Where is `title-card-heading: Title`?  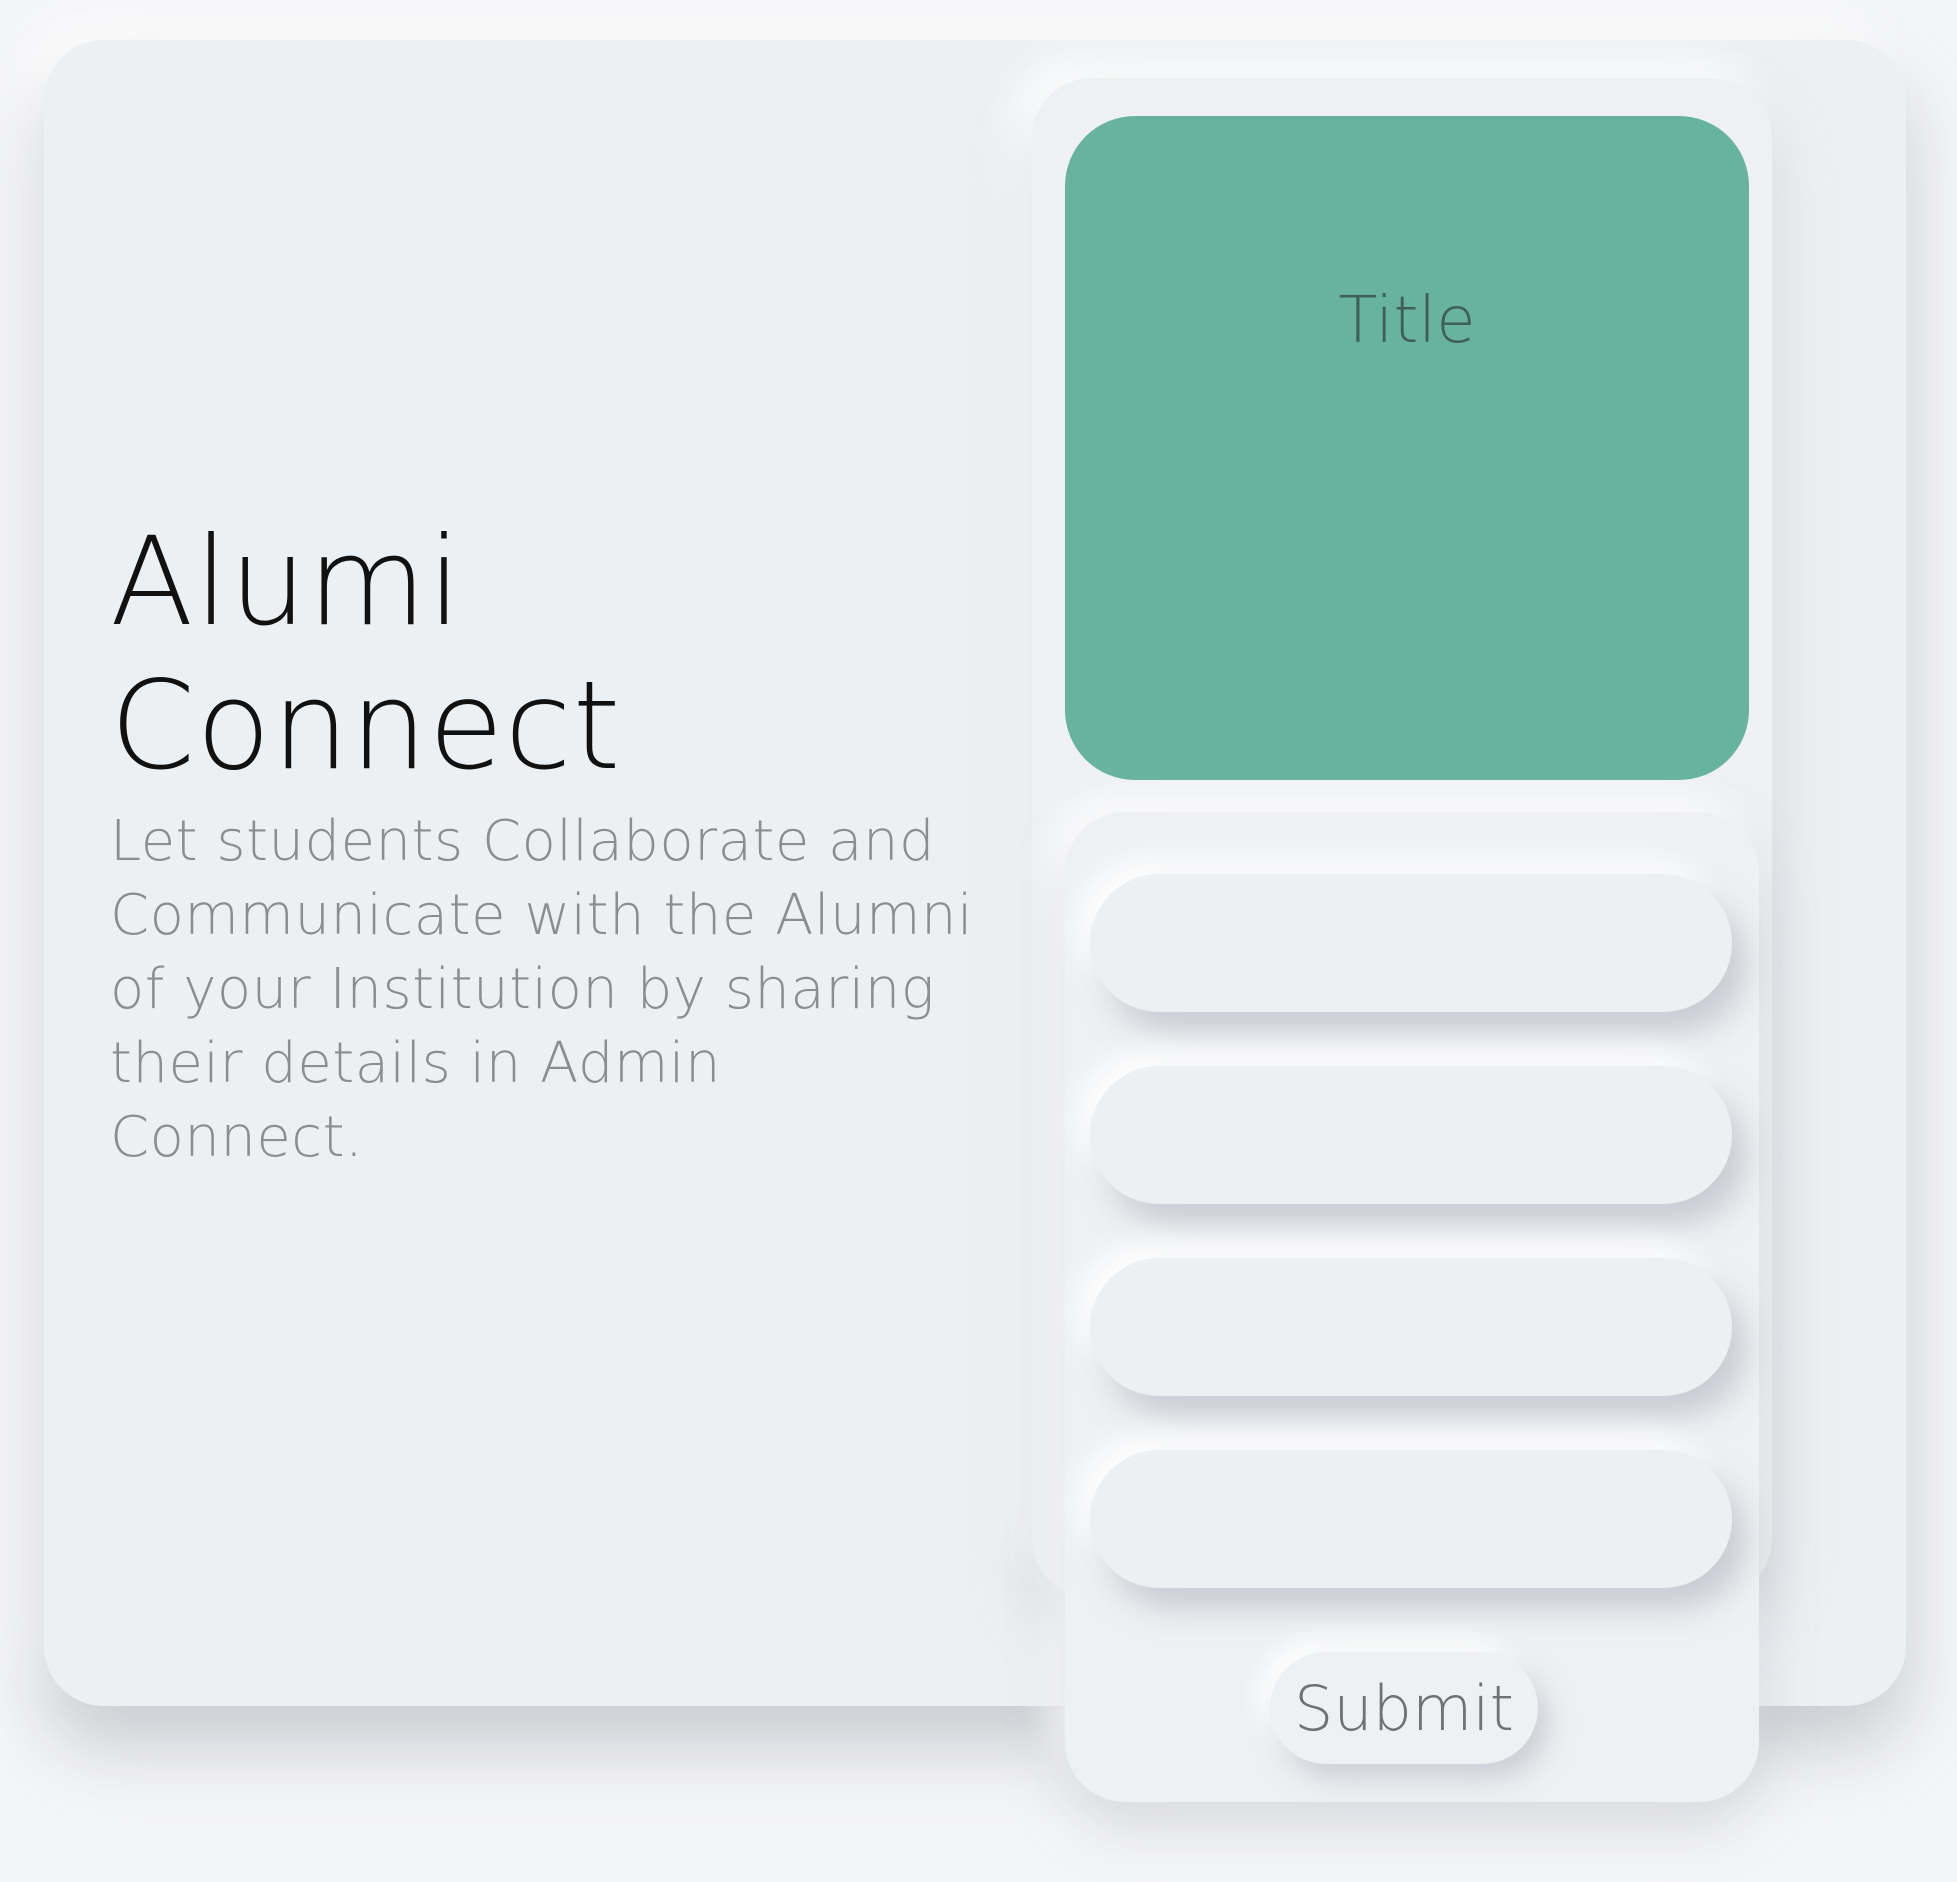
title-card-heading: Title is located at coordinates (1407, 321).